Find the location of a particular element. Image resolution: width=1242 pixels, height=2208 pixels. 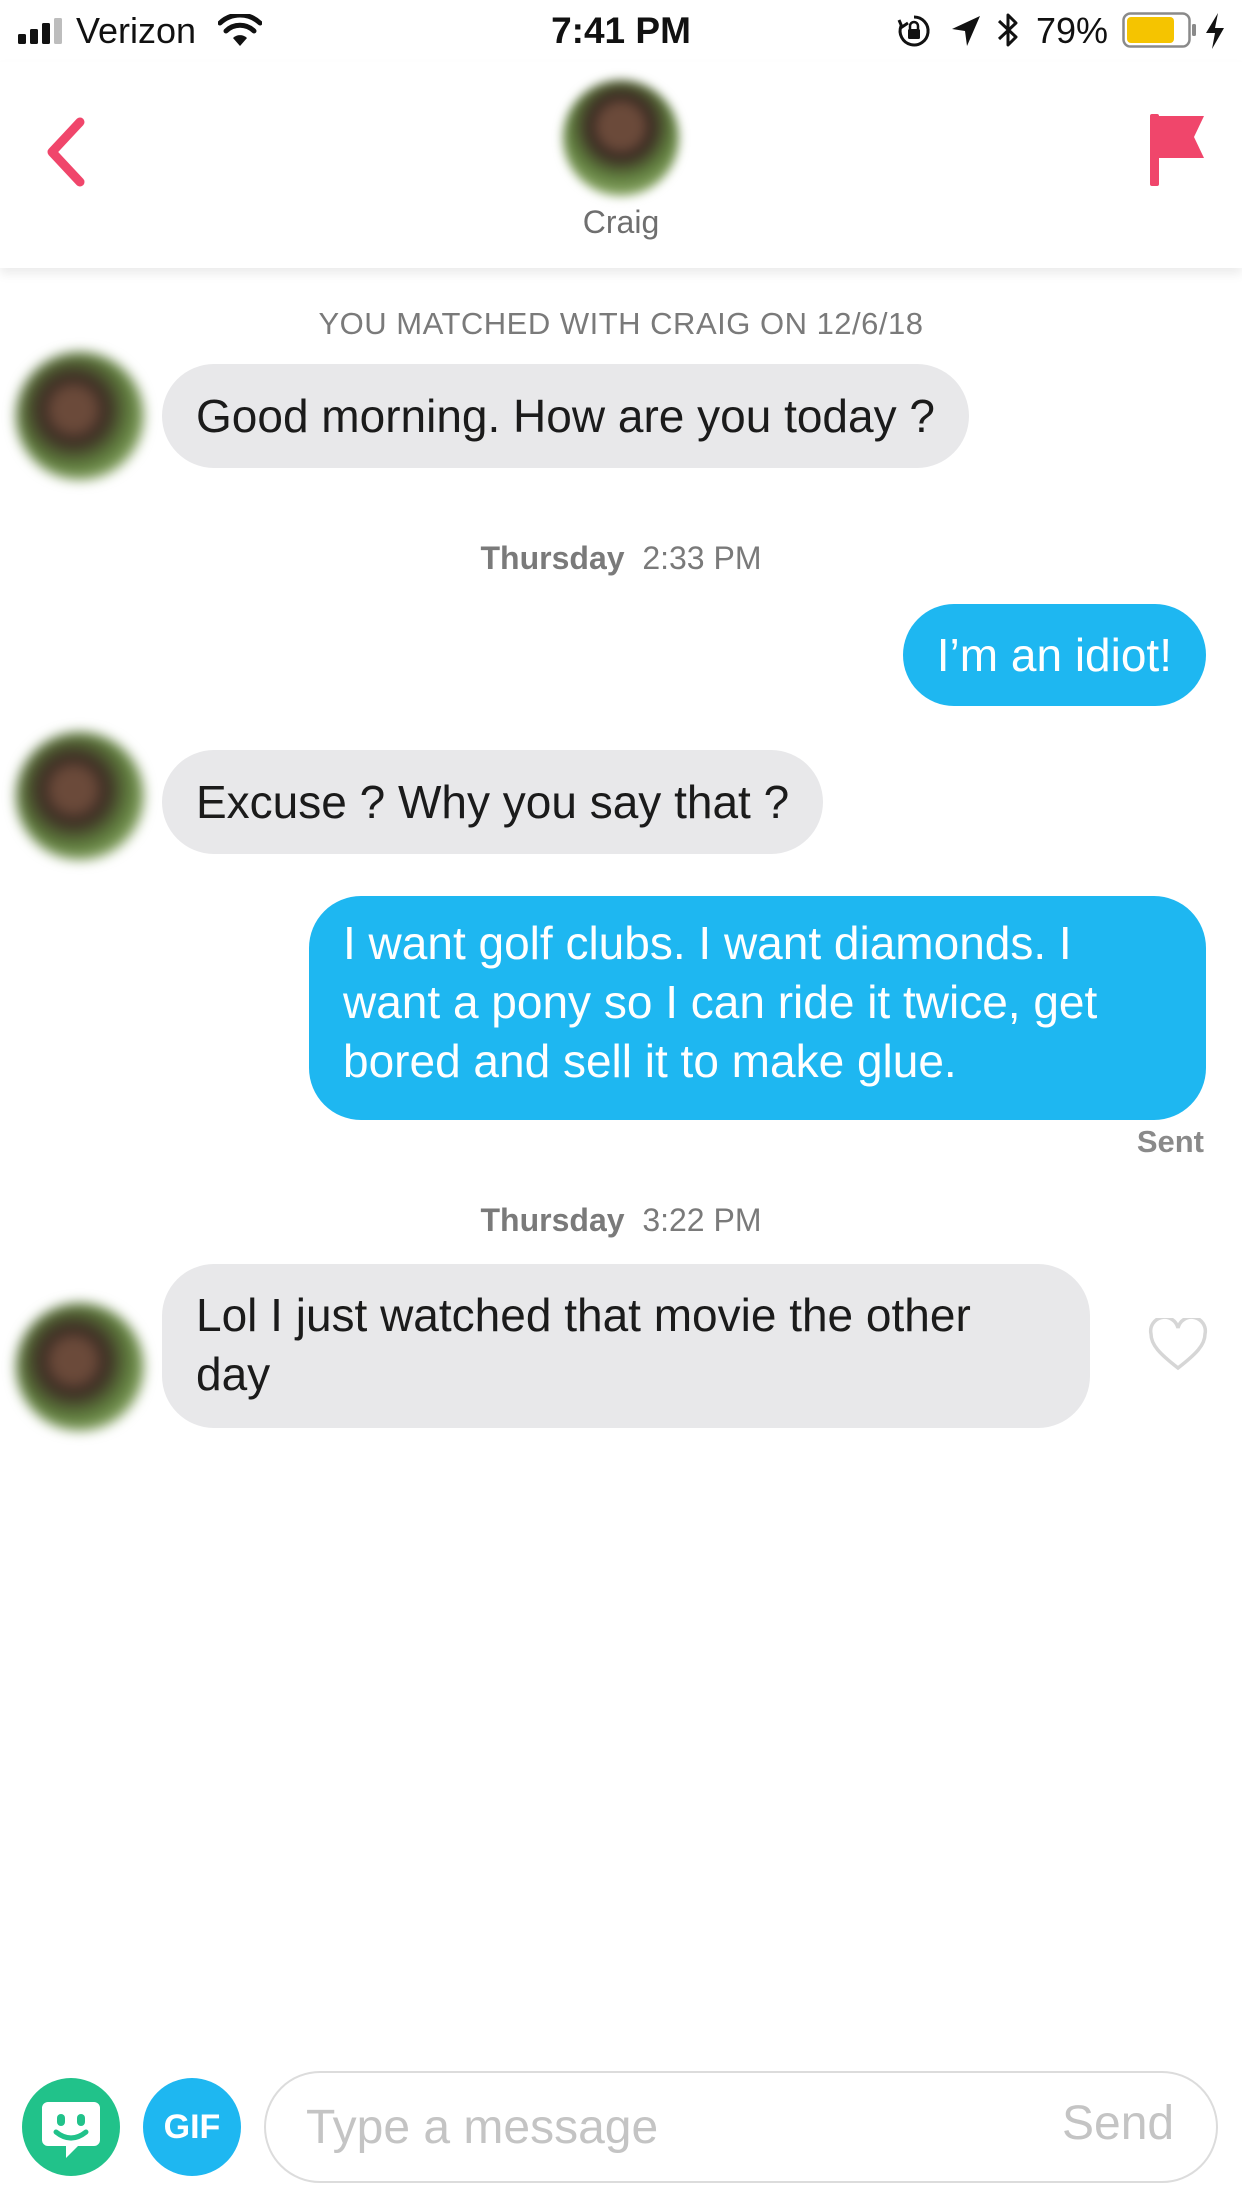

timestamp-separator: Thursday 2:33 PM is located at coordinates (621, 558).